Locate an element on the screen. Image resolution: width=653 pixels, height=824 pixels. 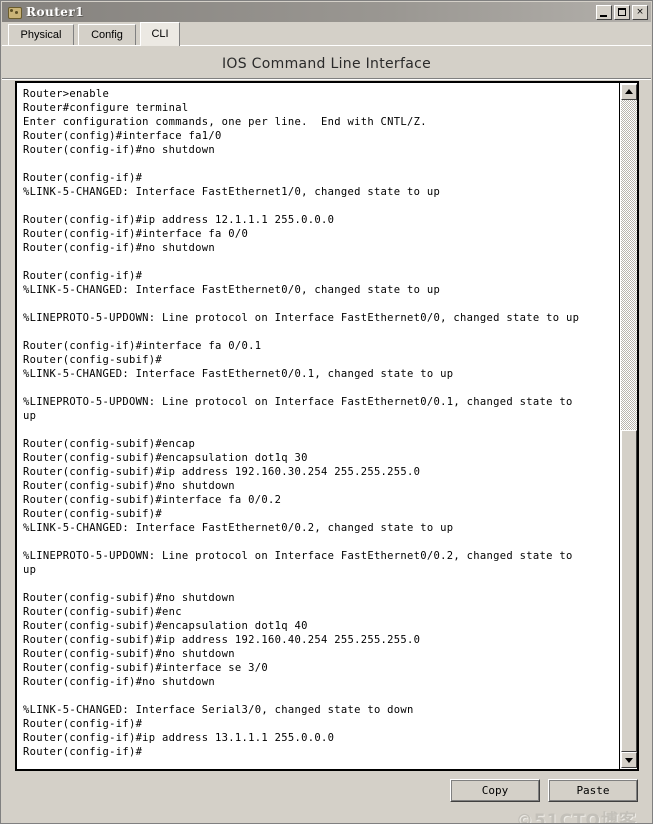
window-titlebar: Router1 × is located at coordinates (326, 12).